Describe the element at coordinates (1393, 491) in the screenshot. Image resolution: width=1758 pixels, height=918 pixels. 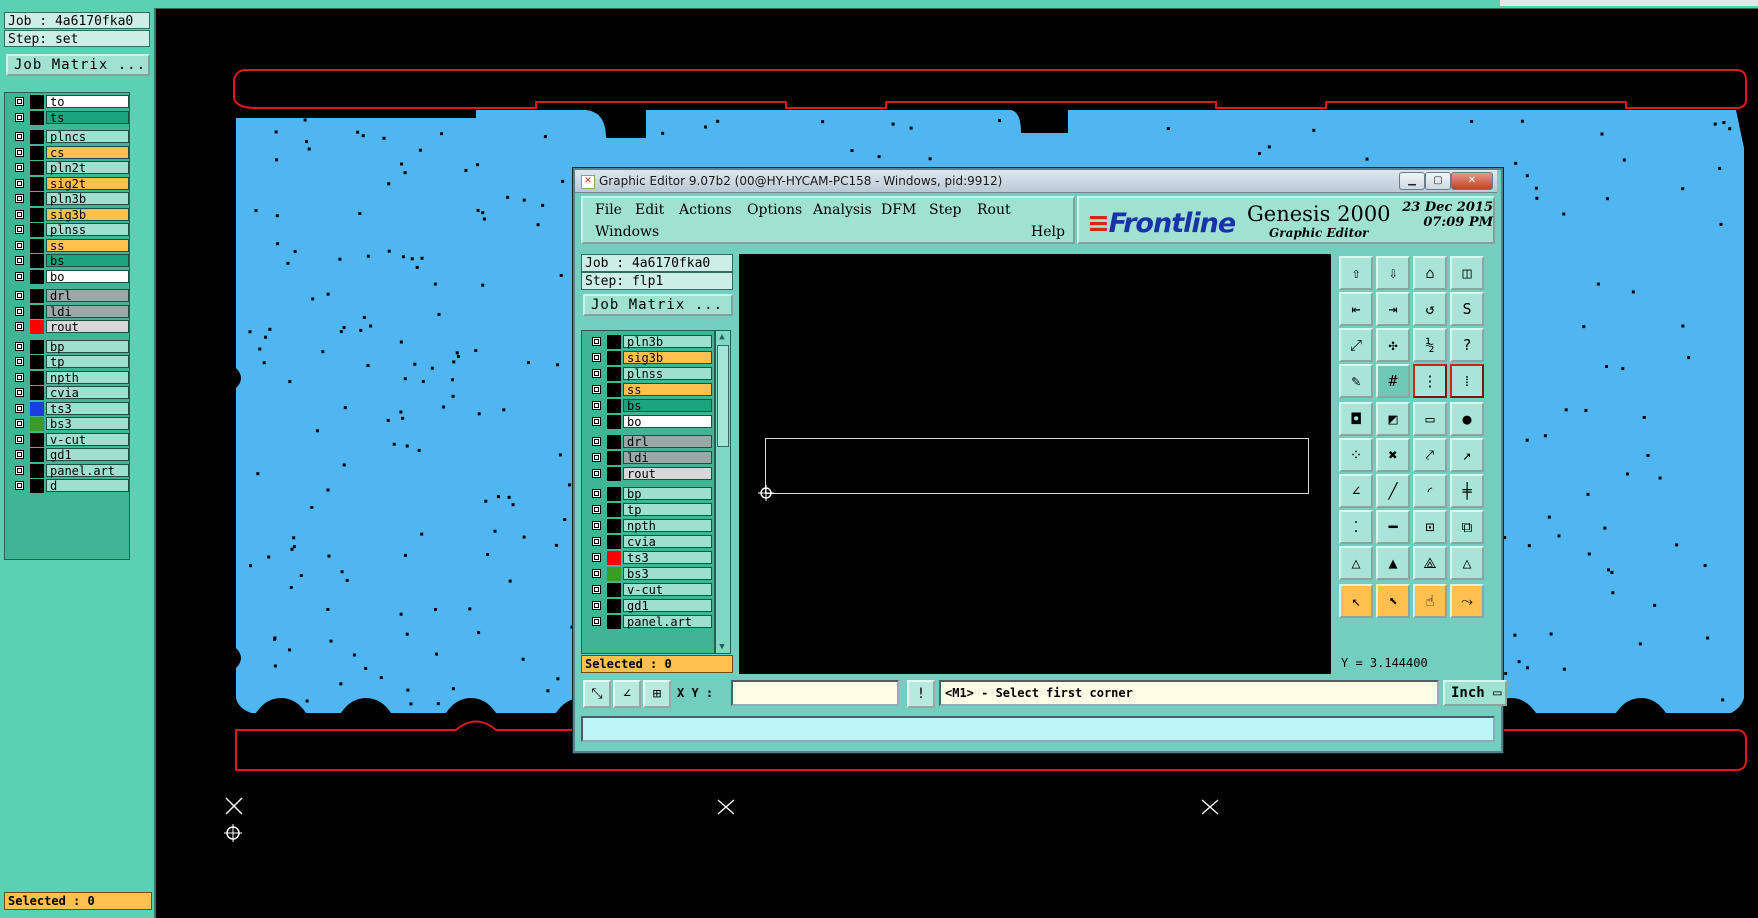
I see `slash-icon: ╱` at that location.